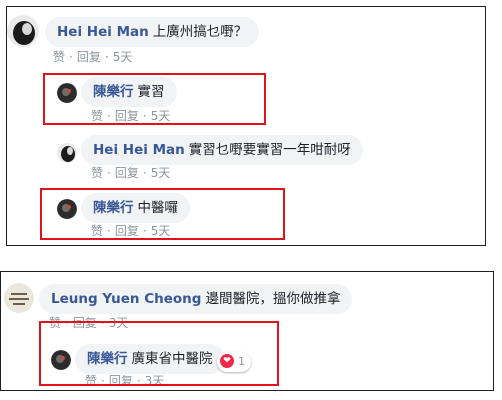 Image resolution: width=502 pixels, height=400 pixels. I want to click on comment-actions: 赞 · 回复 · 5天, so click(93, 57).